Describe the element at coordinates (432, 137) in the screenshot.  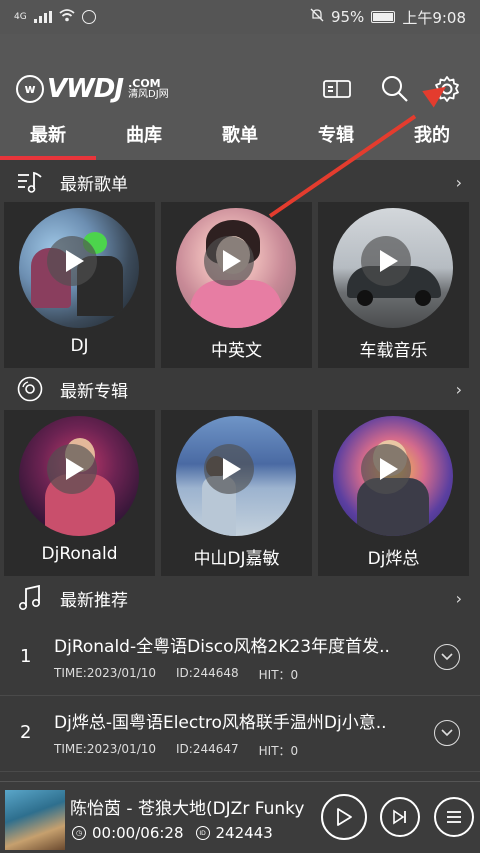
I see `tab-mine: 我的` at that location.